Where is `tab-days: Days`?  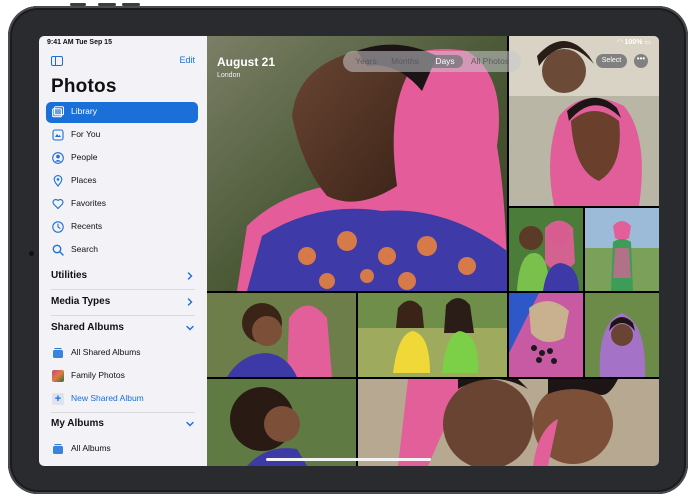 tab-days: Days is located at coordinates (445, 61).